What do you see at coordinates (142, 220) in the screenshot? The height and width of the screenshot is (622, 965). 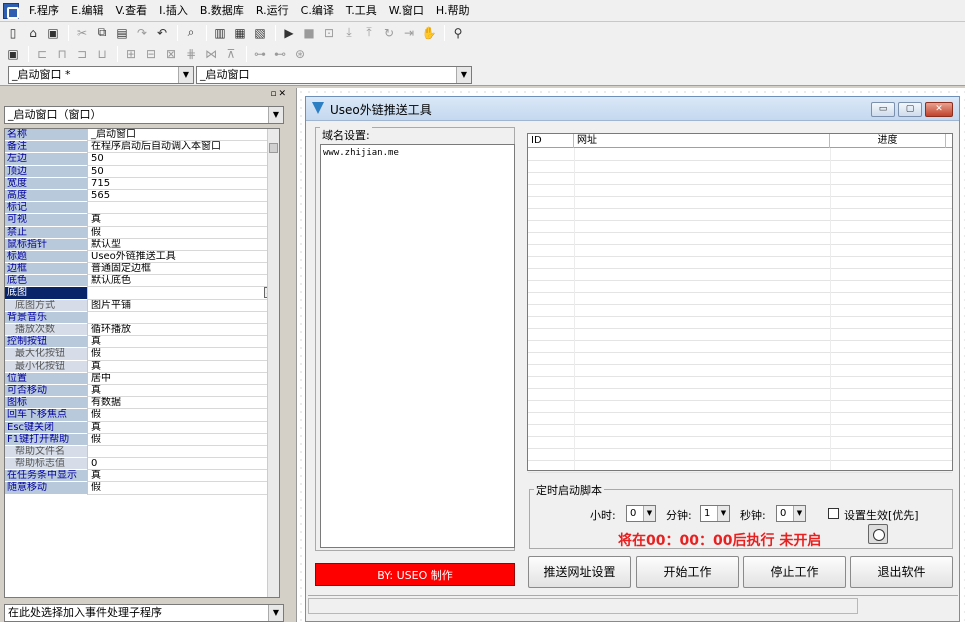 I see `property-row: 可视真` at bounding box center [142, 220].